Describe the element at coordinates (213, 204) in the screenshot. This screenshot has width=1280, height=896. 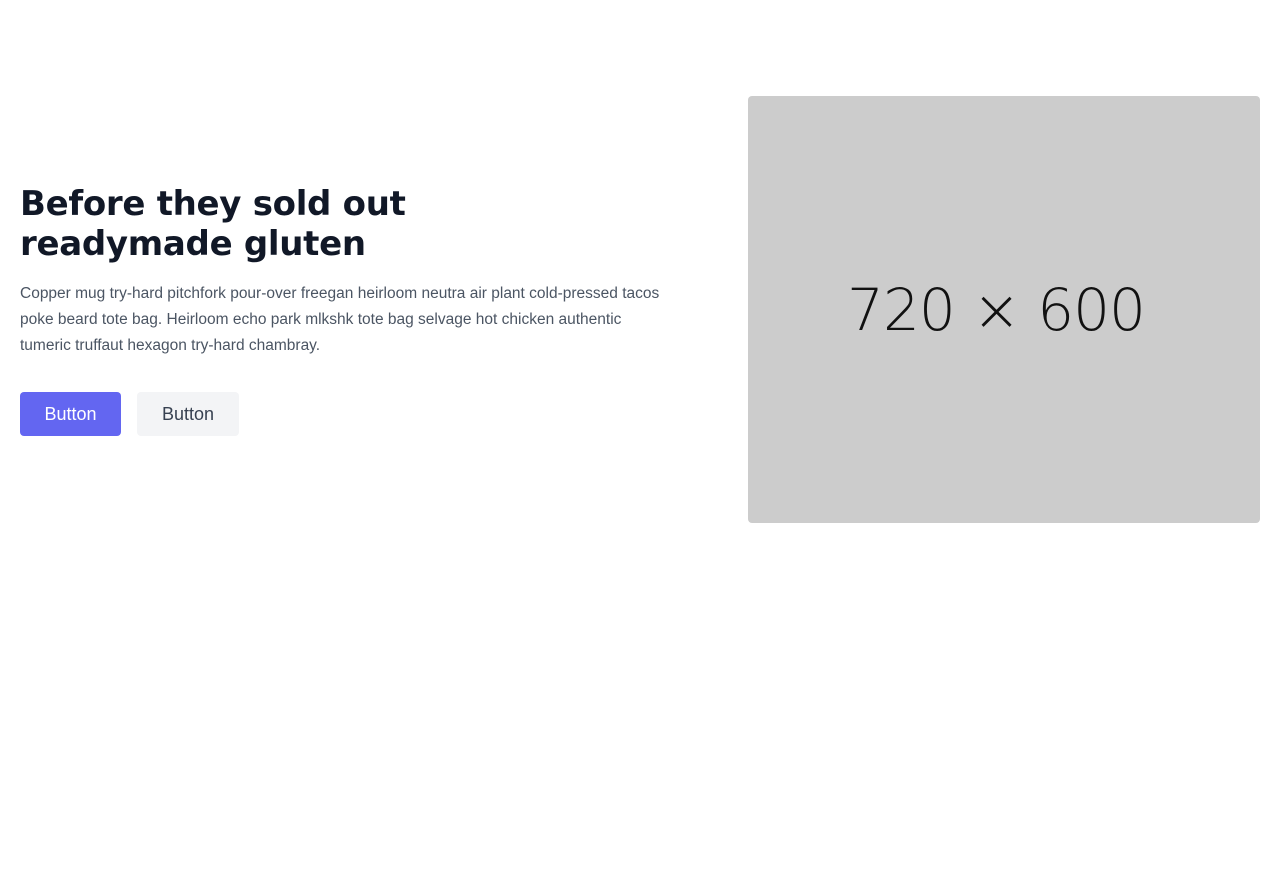
I see `hero-title-line-1: Before they sold out` at that location.